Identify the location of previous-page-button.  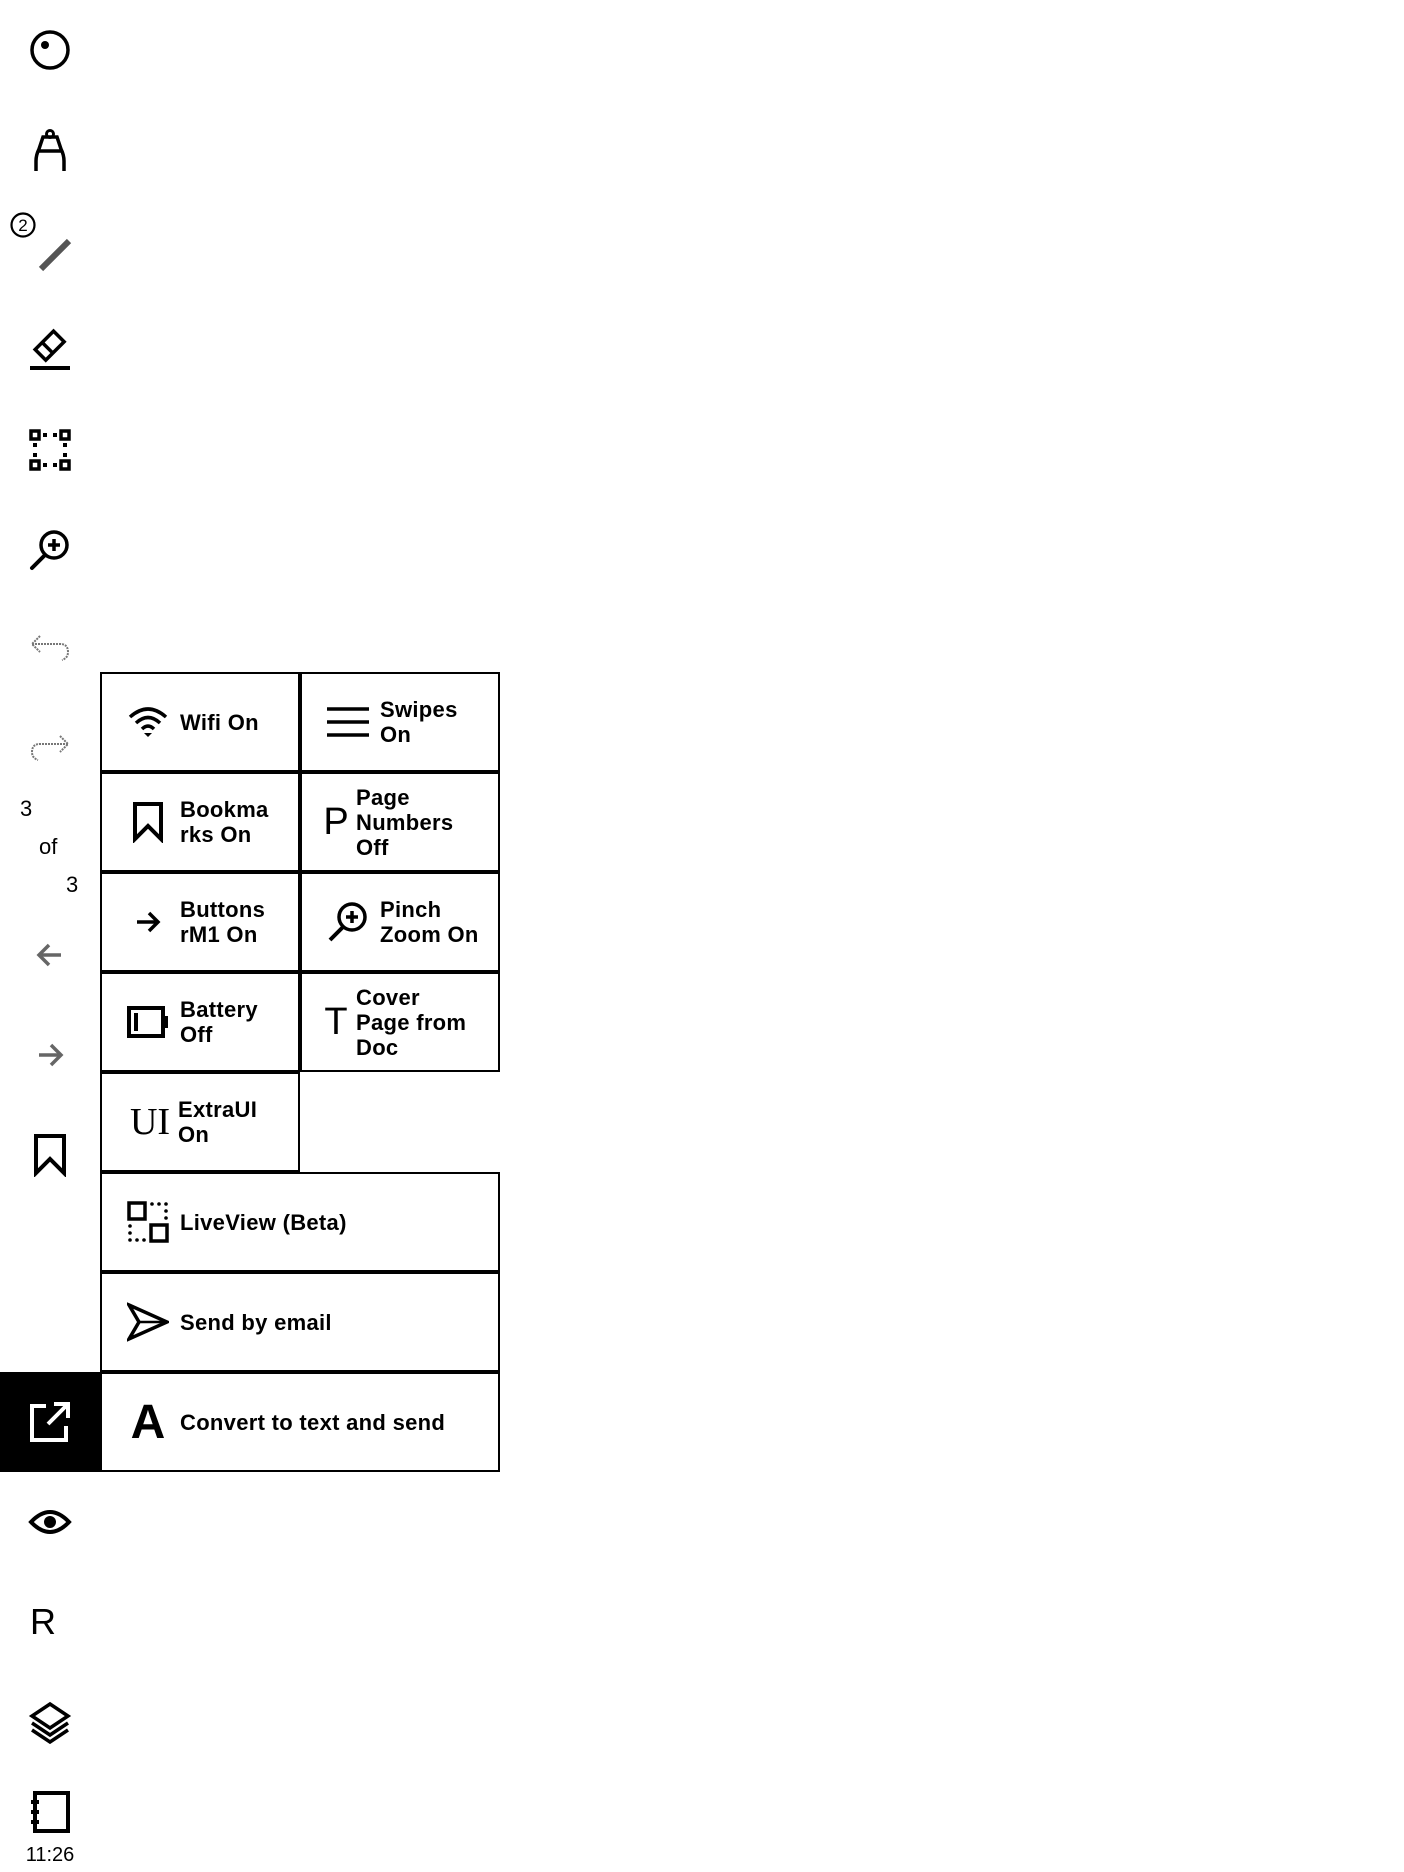
(50, 955).